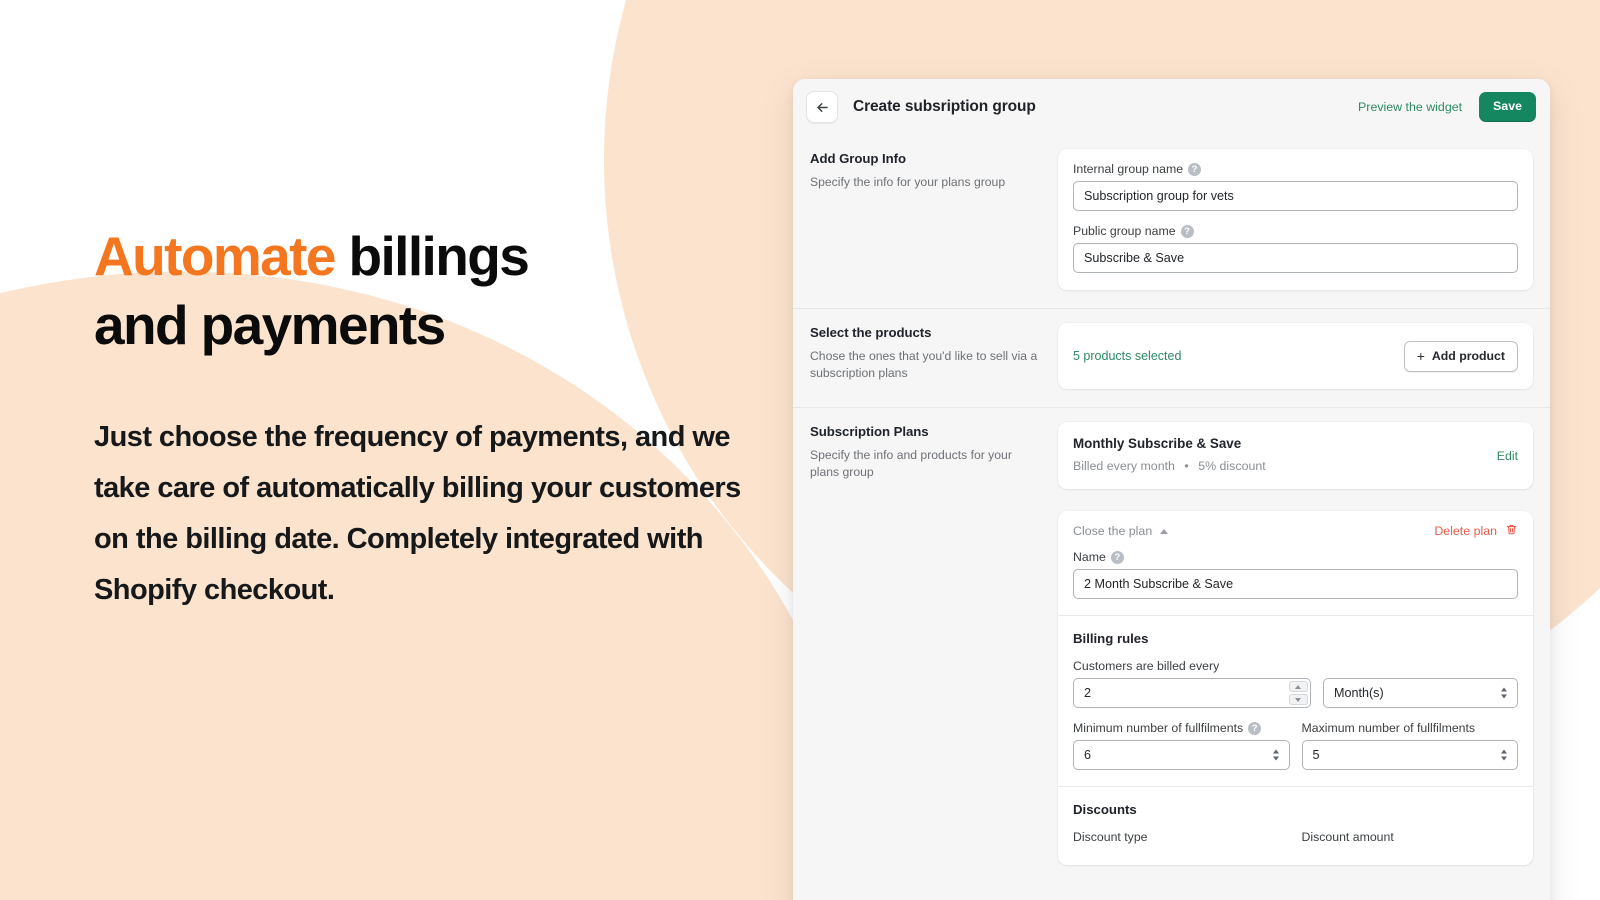  What do you see at coordinates (1128, 169) in the screenshot?
I see `internal-group-name-label: Internal group name` at bounding box center [1128, 169].